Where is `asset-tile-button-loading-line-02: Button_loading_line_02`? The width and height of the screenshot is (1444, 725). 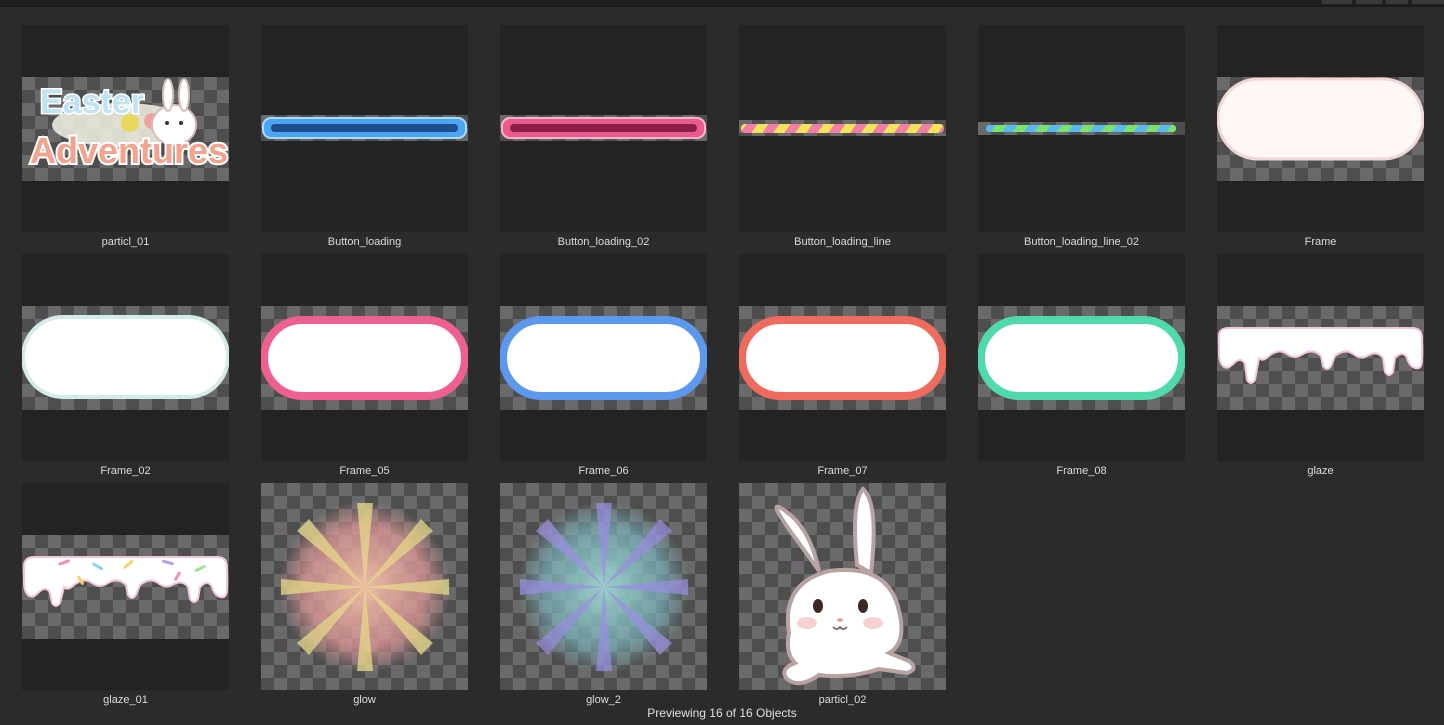
asset-tile-button-loading-line-02: Button_loading_line_02 is located at coordinates (1081, 136).